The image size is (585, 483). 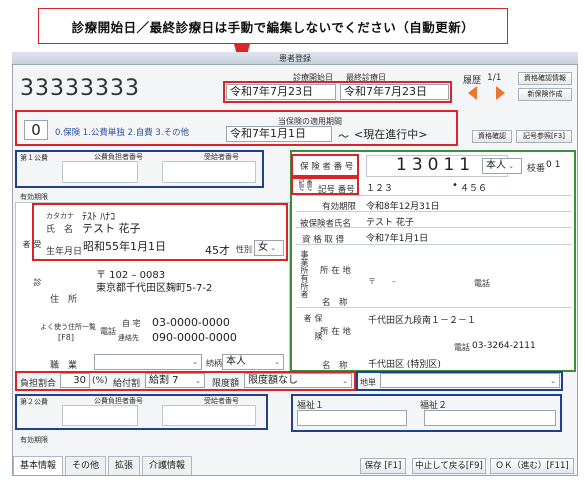 I want to click on window-title: 患者登録, so click(x=295, y=58).